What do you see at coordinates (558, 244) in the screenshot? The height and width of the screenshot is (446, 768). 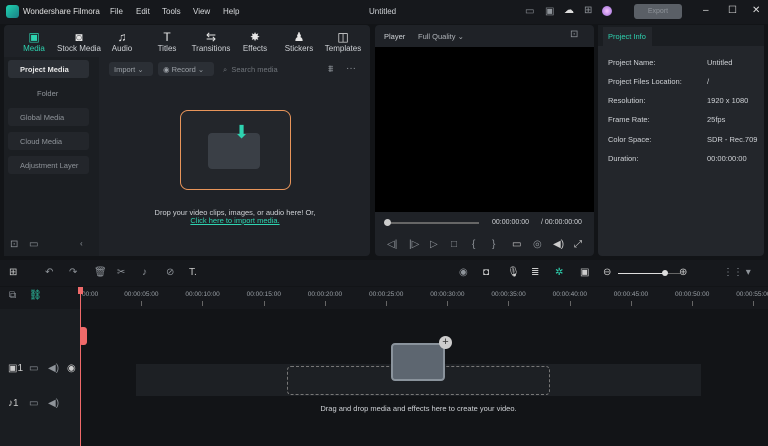 I see `volume-icon: ◀)` at bounding box center [558, 244].